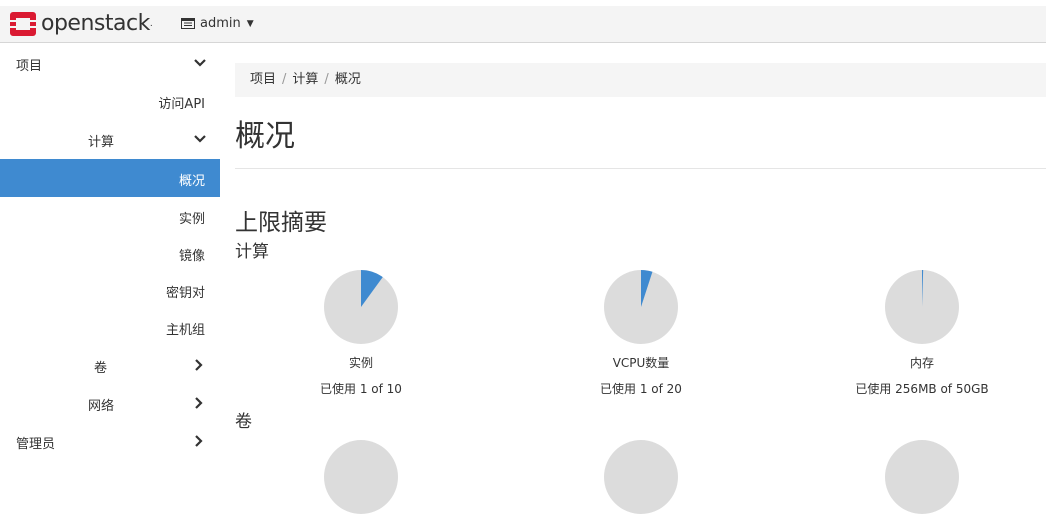 Image resolution: width=1046 pixels, height=515 pixels. What do you see at coordinates (263, 79) in the screenshot?
I see `breadcrumb-item: 项目` at bounding box center [263, 79].